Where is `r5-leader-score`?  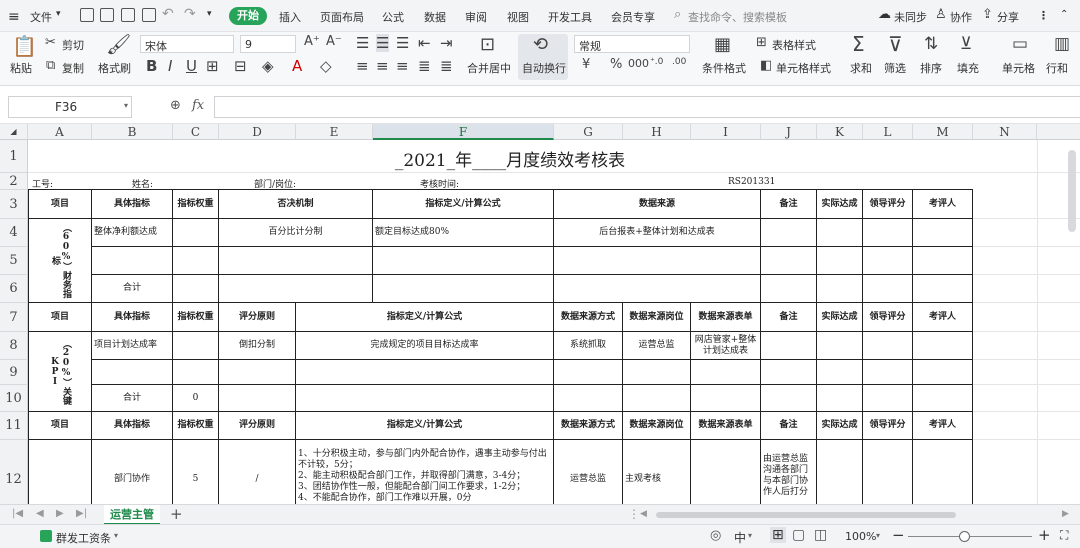
r5-leader-score is located at coordinates (888, 261).